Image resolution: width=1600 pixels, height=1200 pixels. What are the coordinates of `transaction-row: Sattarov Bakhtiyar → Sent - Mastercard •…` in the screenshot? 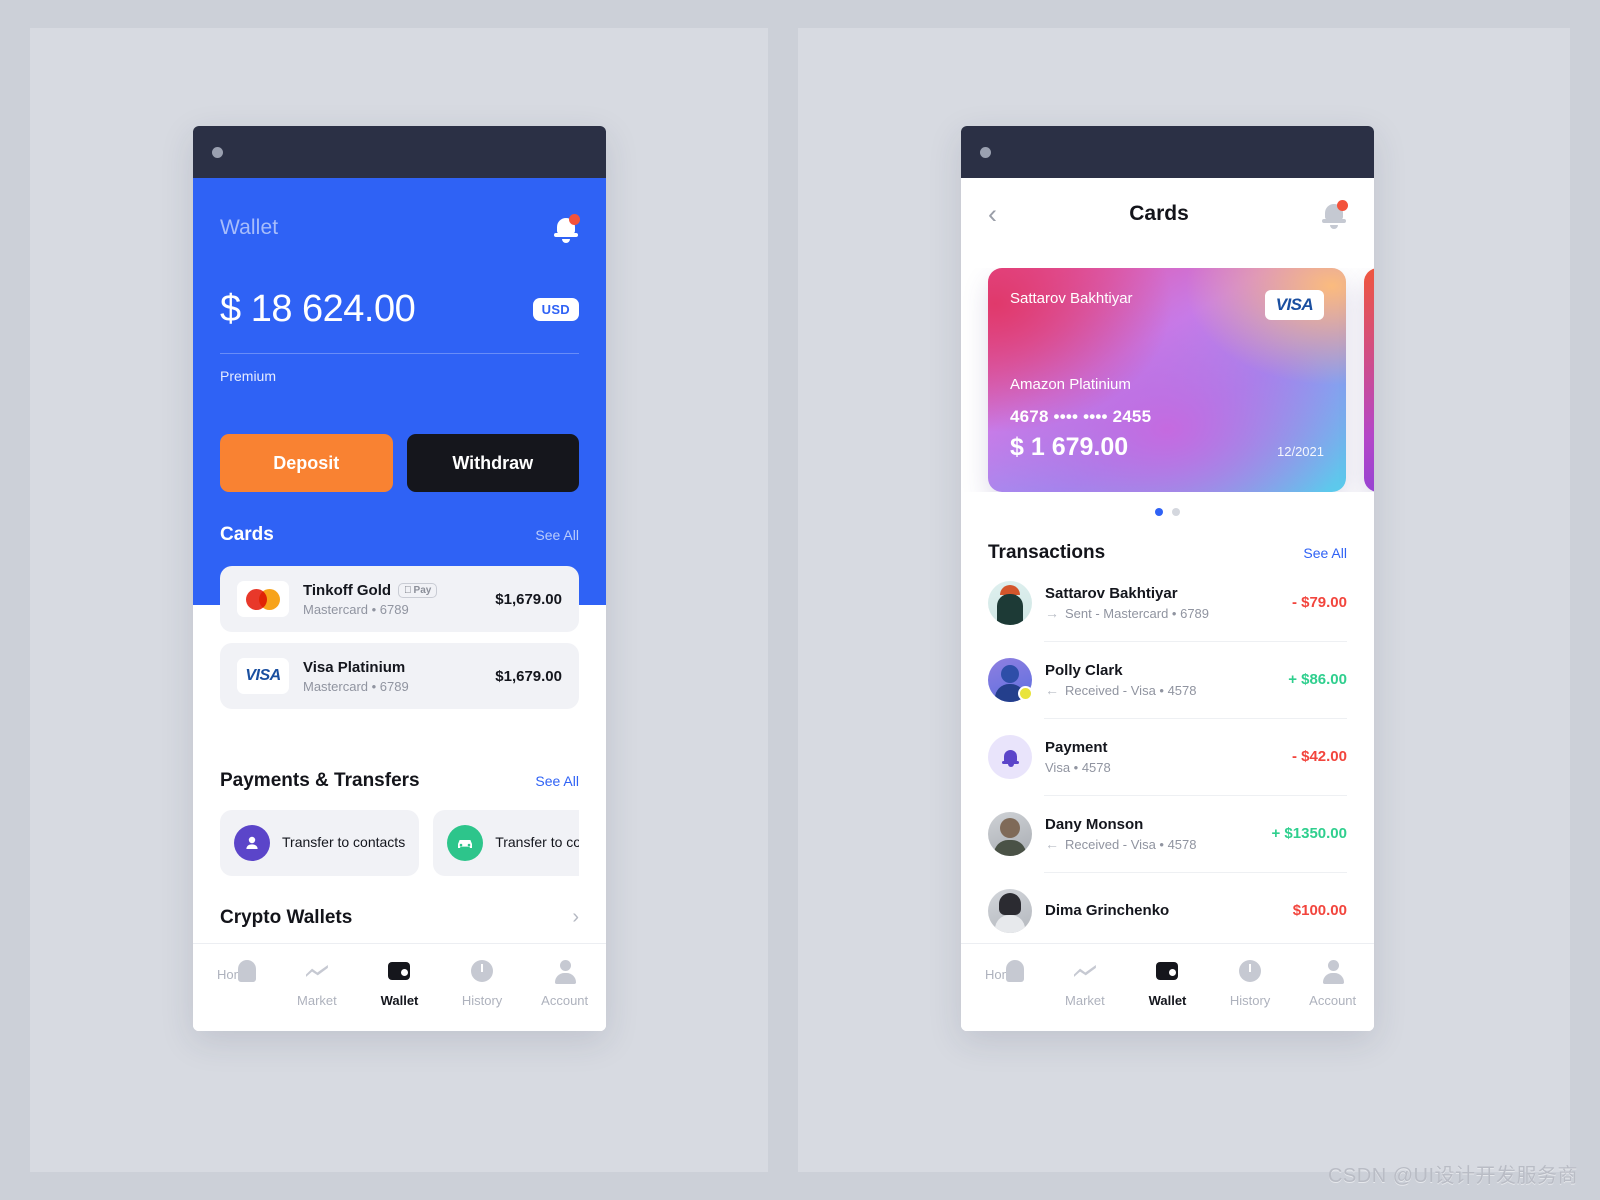 It's located at (1167, 602).